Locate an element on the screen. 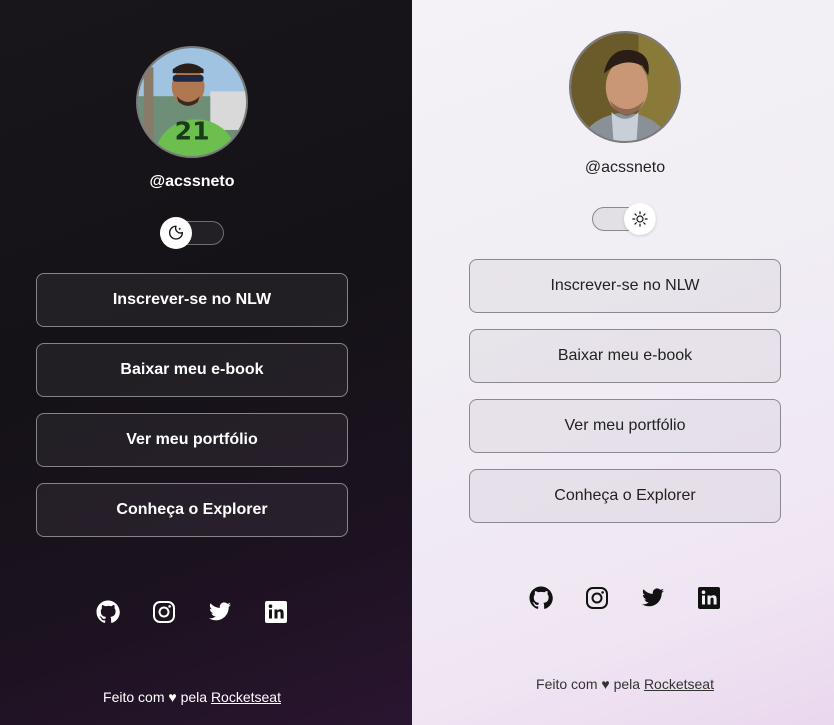  avatar-photo-dark: 21 is located at coordinates (192, 102).